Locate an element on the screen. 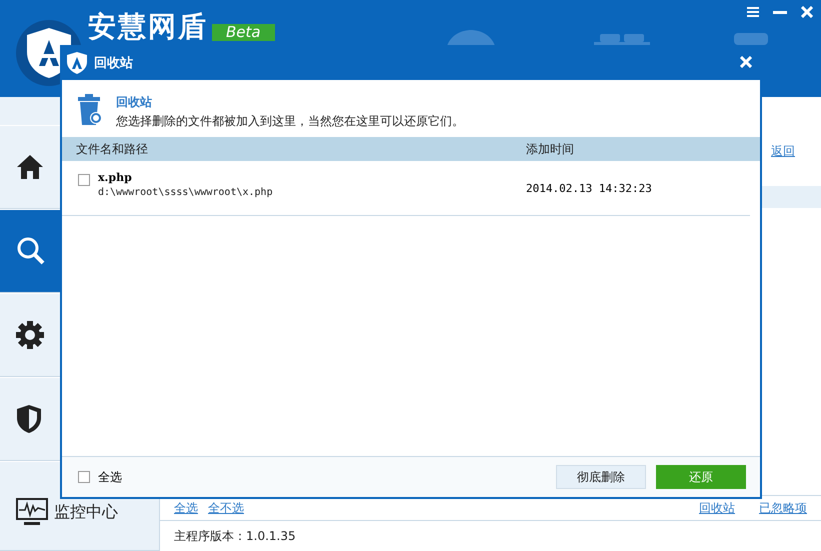 This screenshot has height=551, width=821. dialog-description: 您选择删除的文件都被加入到这里，当然您在这里可以还原它们。 is located at coordinates (290, 121).